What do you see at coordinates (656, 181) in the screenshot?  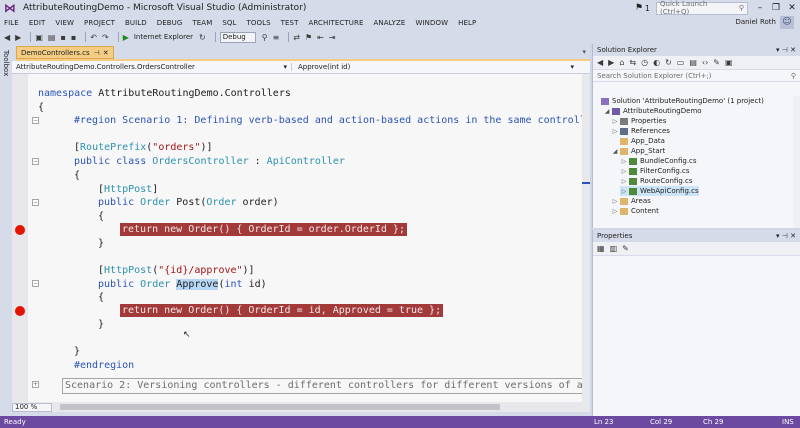 I see `tree-item-routeconfig: ▷ RouteConfig.cs` at bounding box center [656, 181].